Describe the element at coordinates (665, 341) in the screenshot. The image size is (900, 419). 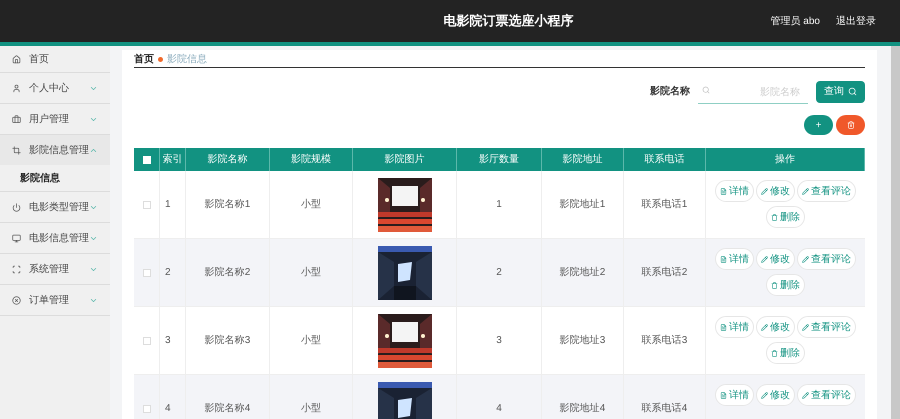
I see `table-cell-text: 联系电话3` at that location.